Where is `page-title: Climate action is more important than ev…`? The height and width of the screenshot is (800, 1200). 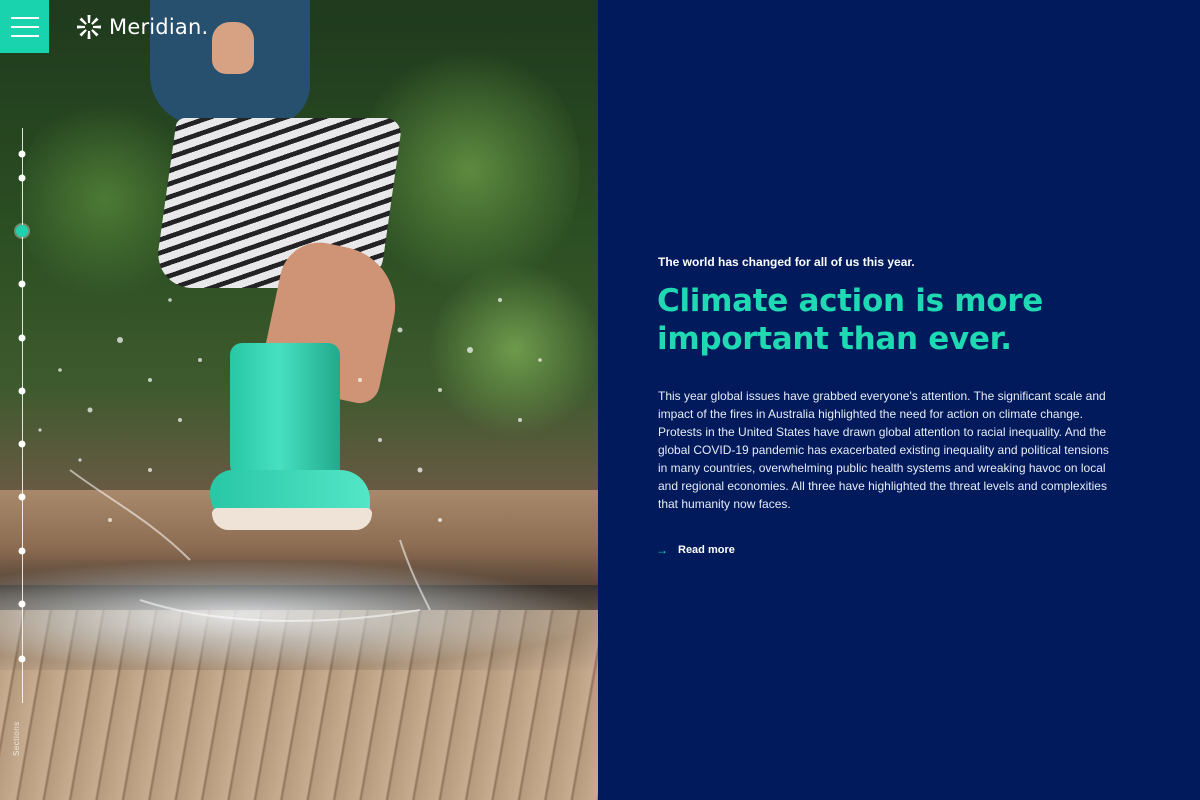
page-title: Climate action is more important than ev… is located at coordinates (850, 320).